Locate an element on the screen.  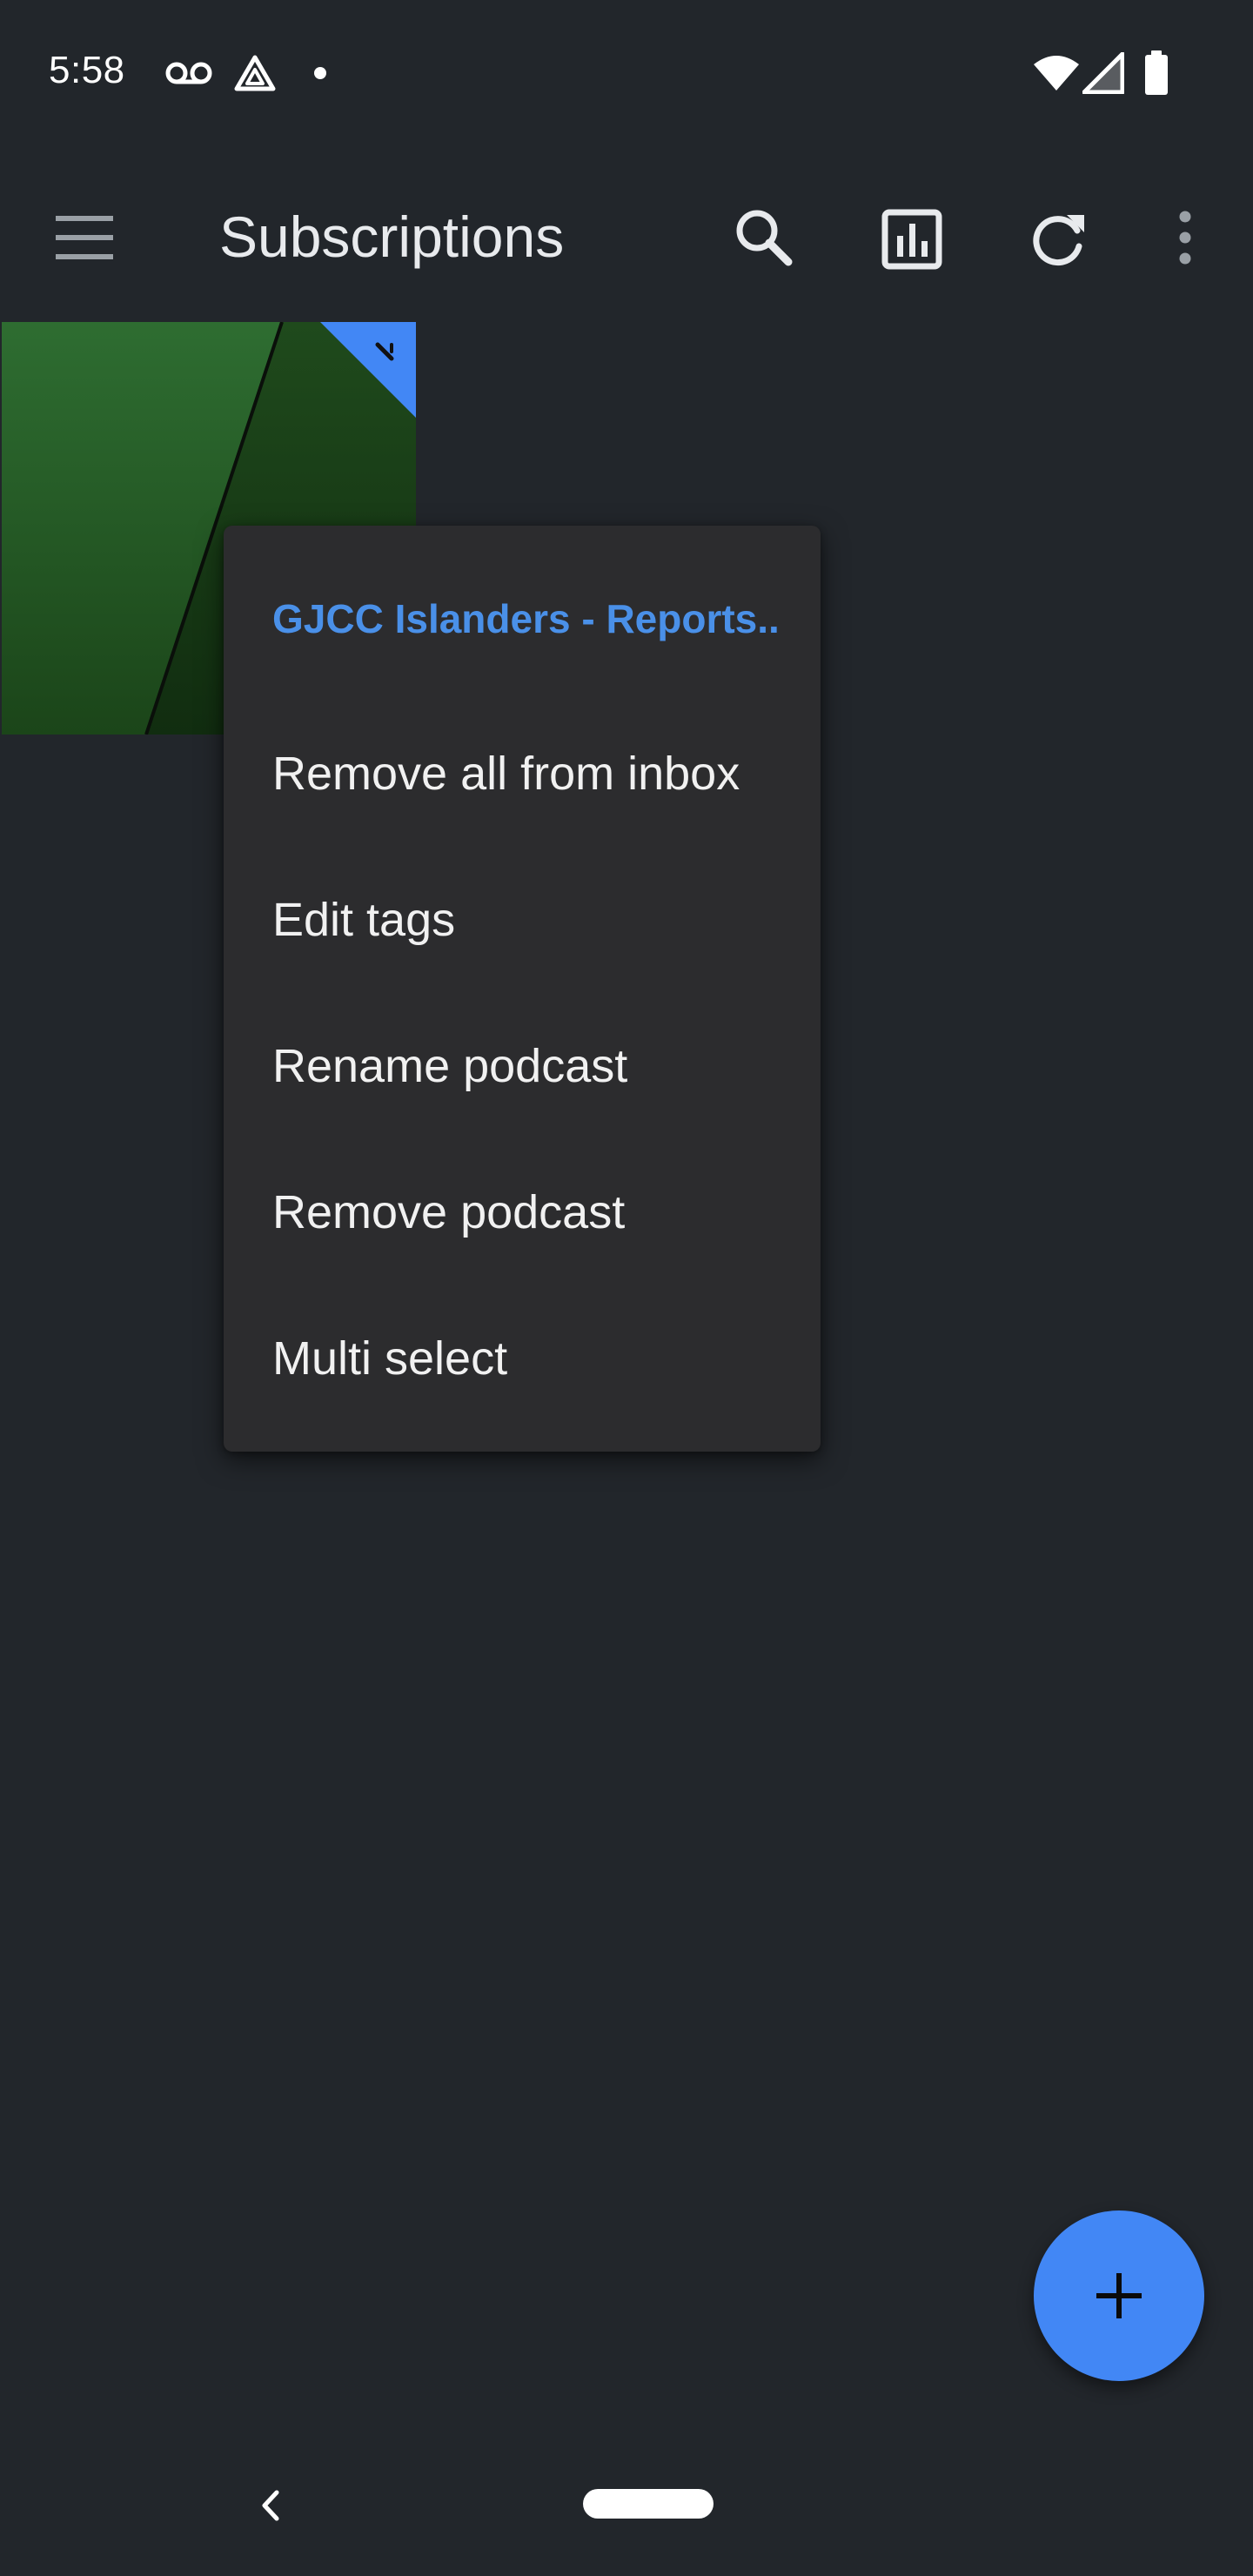
battery-icon is located at coordinates (1156, 72).